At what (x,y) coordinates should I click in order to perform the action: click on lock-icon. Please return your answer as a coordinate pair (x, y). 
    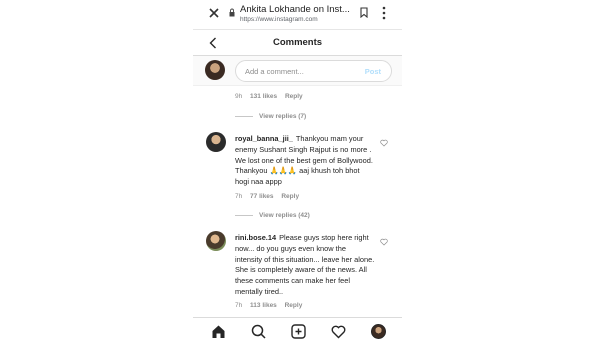
    Looking at the image, I should click on (232, 12).